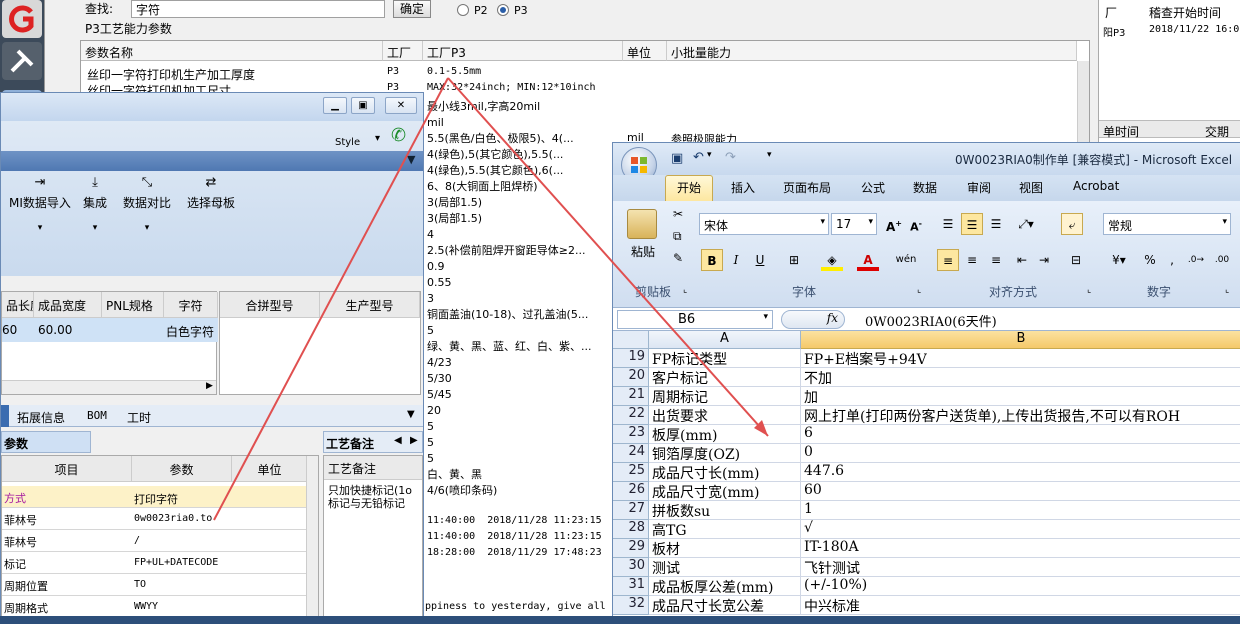 The height and width of the screenshot is (624, 1240). Describe the element at coordinates (689, 187) in the screenshot. I see `tab-home: 开始` at that location.